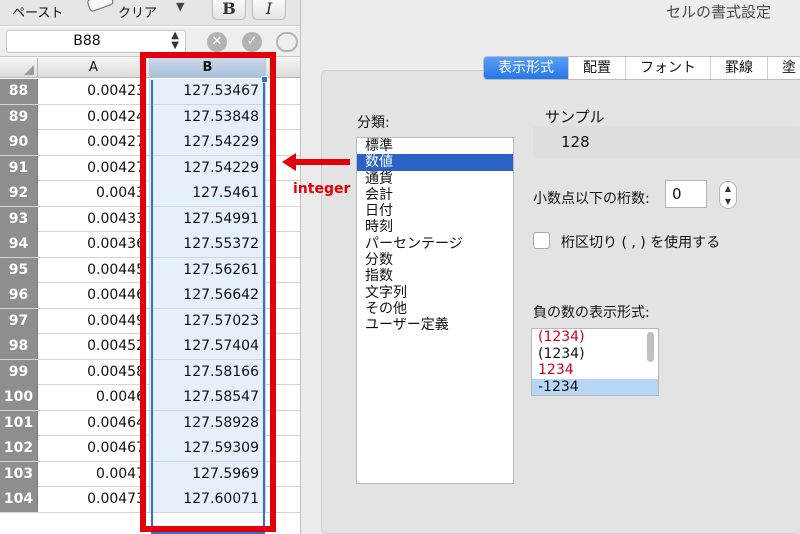 This screenshot has height=534, width=800. What do you see at coordinates (595, 386) in the screenshot?
I see `negative-format-item: -1234` at bounding box center [595, 386].